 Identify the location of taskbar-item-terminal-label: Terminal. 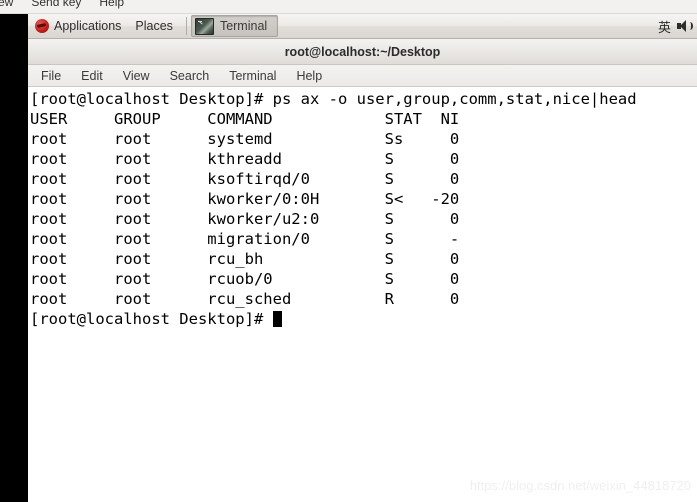
(243, 26).